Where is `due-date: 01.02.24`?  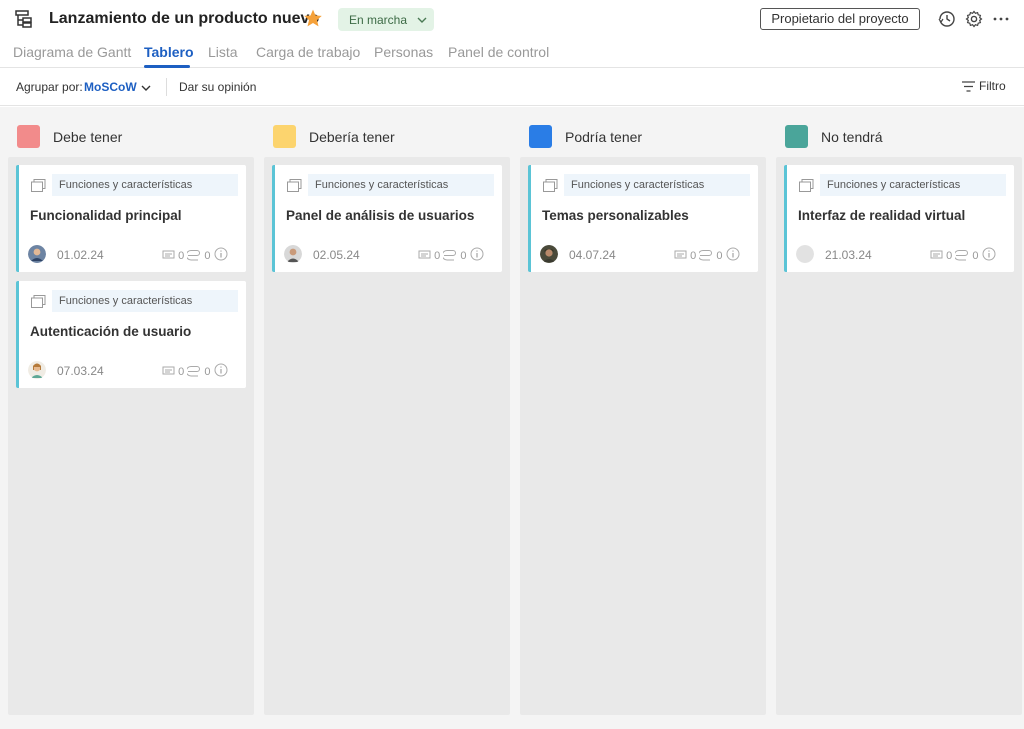 due-date: 01.02.24 is located at coordinates (80, 255).